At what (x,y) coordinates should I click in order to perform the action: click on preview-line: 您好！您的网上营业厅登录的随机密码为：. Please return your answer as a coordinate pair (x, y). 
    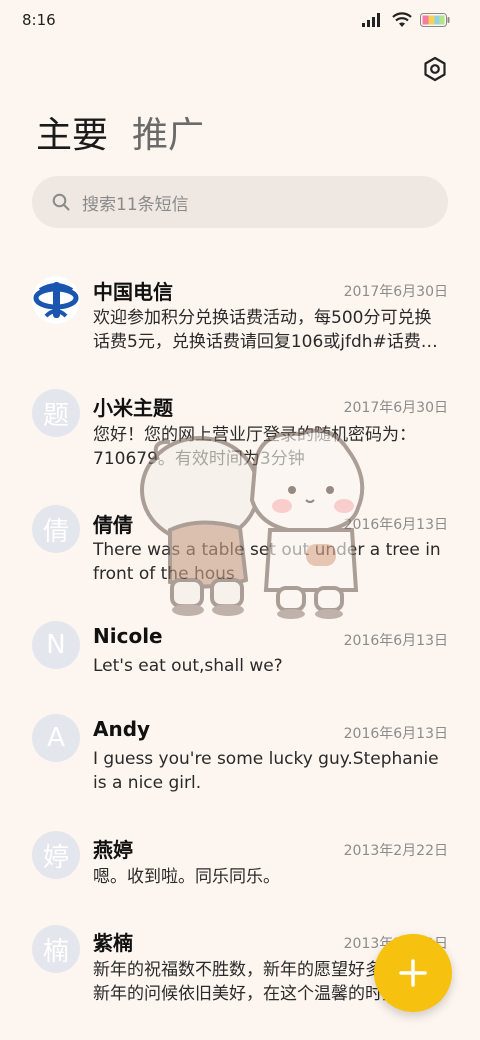
    Looking at the image, I should click on (254, 435).